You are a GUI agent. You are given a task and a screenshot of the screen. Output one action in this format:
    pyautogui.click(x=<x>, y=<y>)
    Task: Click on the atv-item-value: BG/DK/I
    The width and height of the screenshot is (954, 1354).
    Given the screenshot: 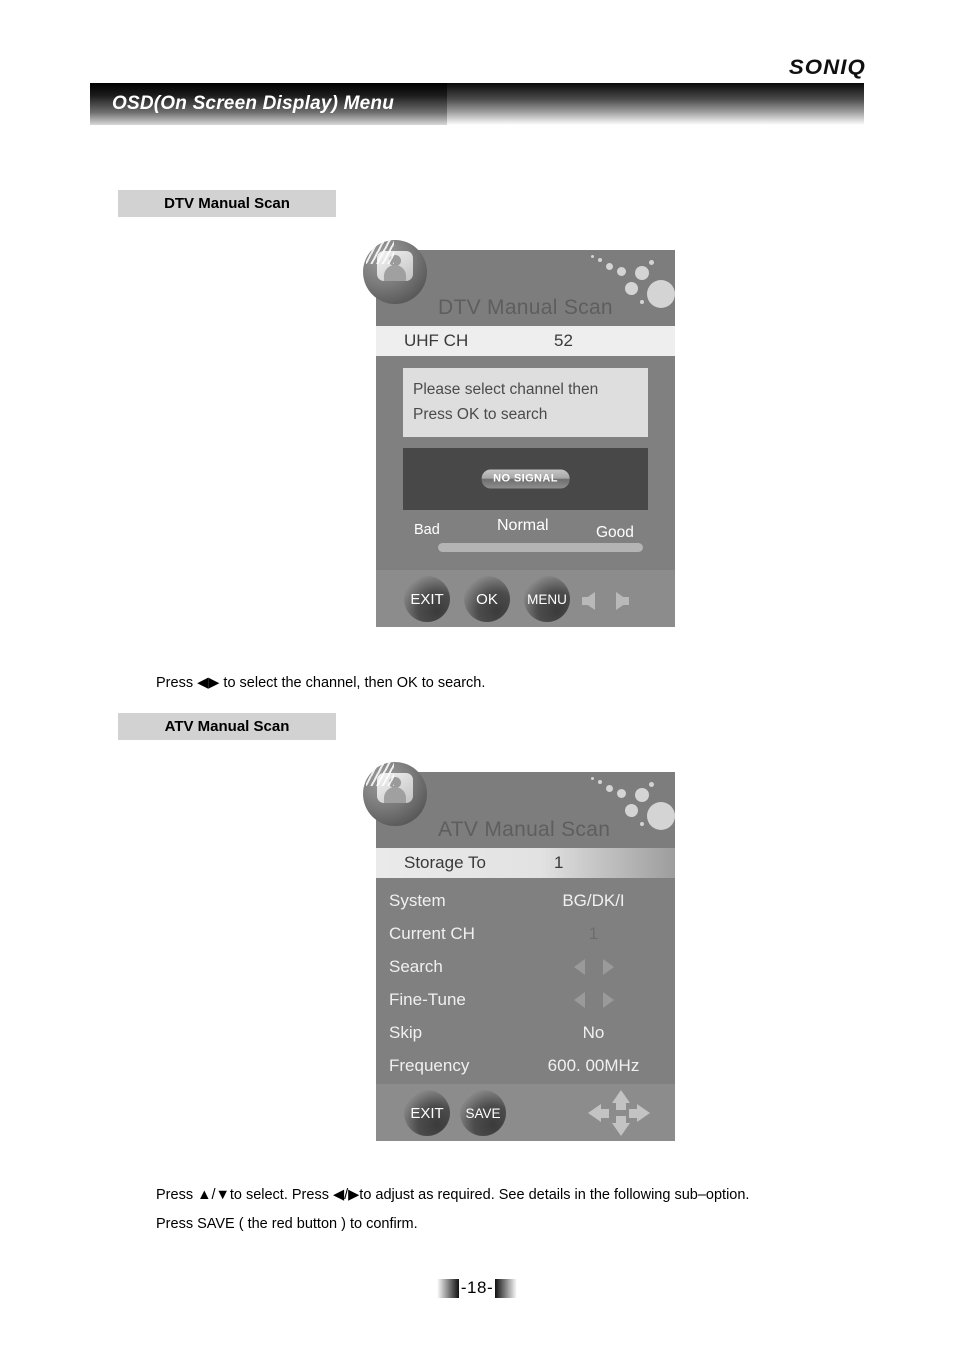 What is the action you would take?
    pyautogui.click(x=593, y=900)
    